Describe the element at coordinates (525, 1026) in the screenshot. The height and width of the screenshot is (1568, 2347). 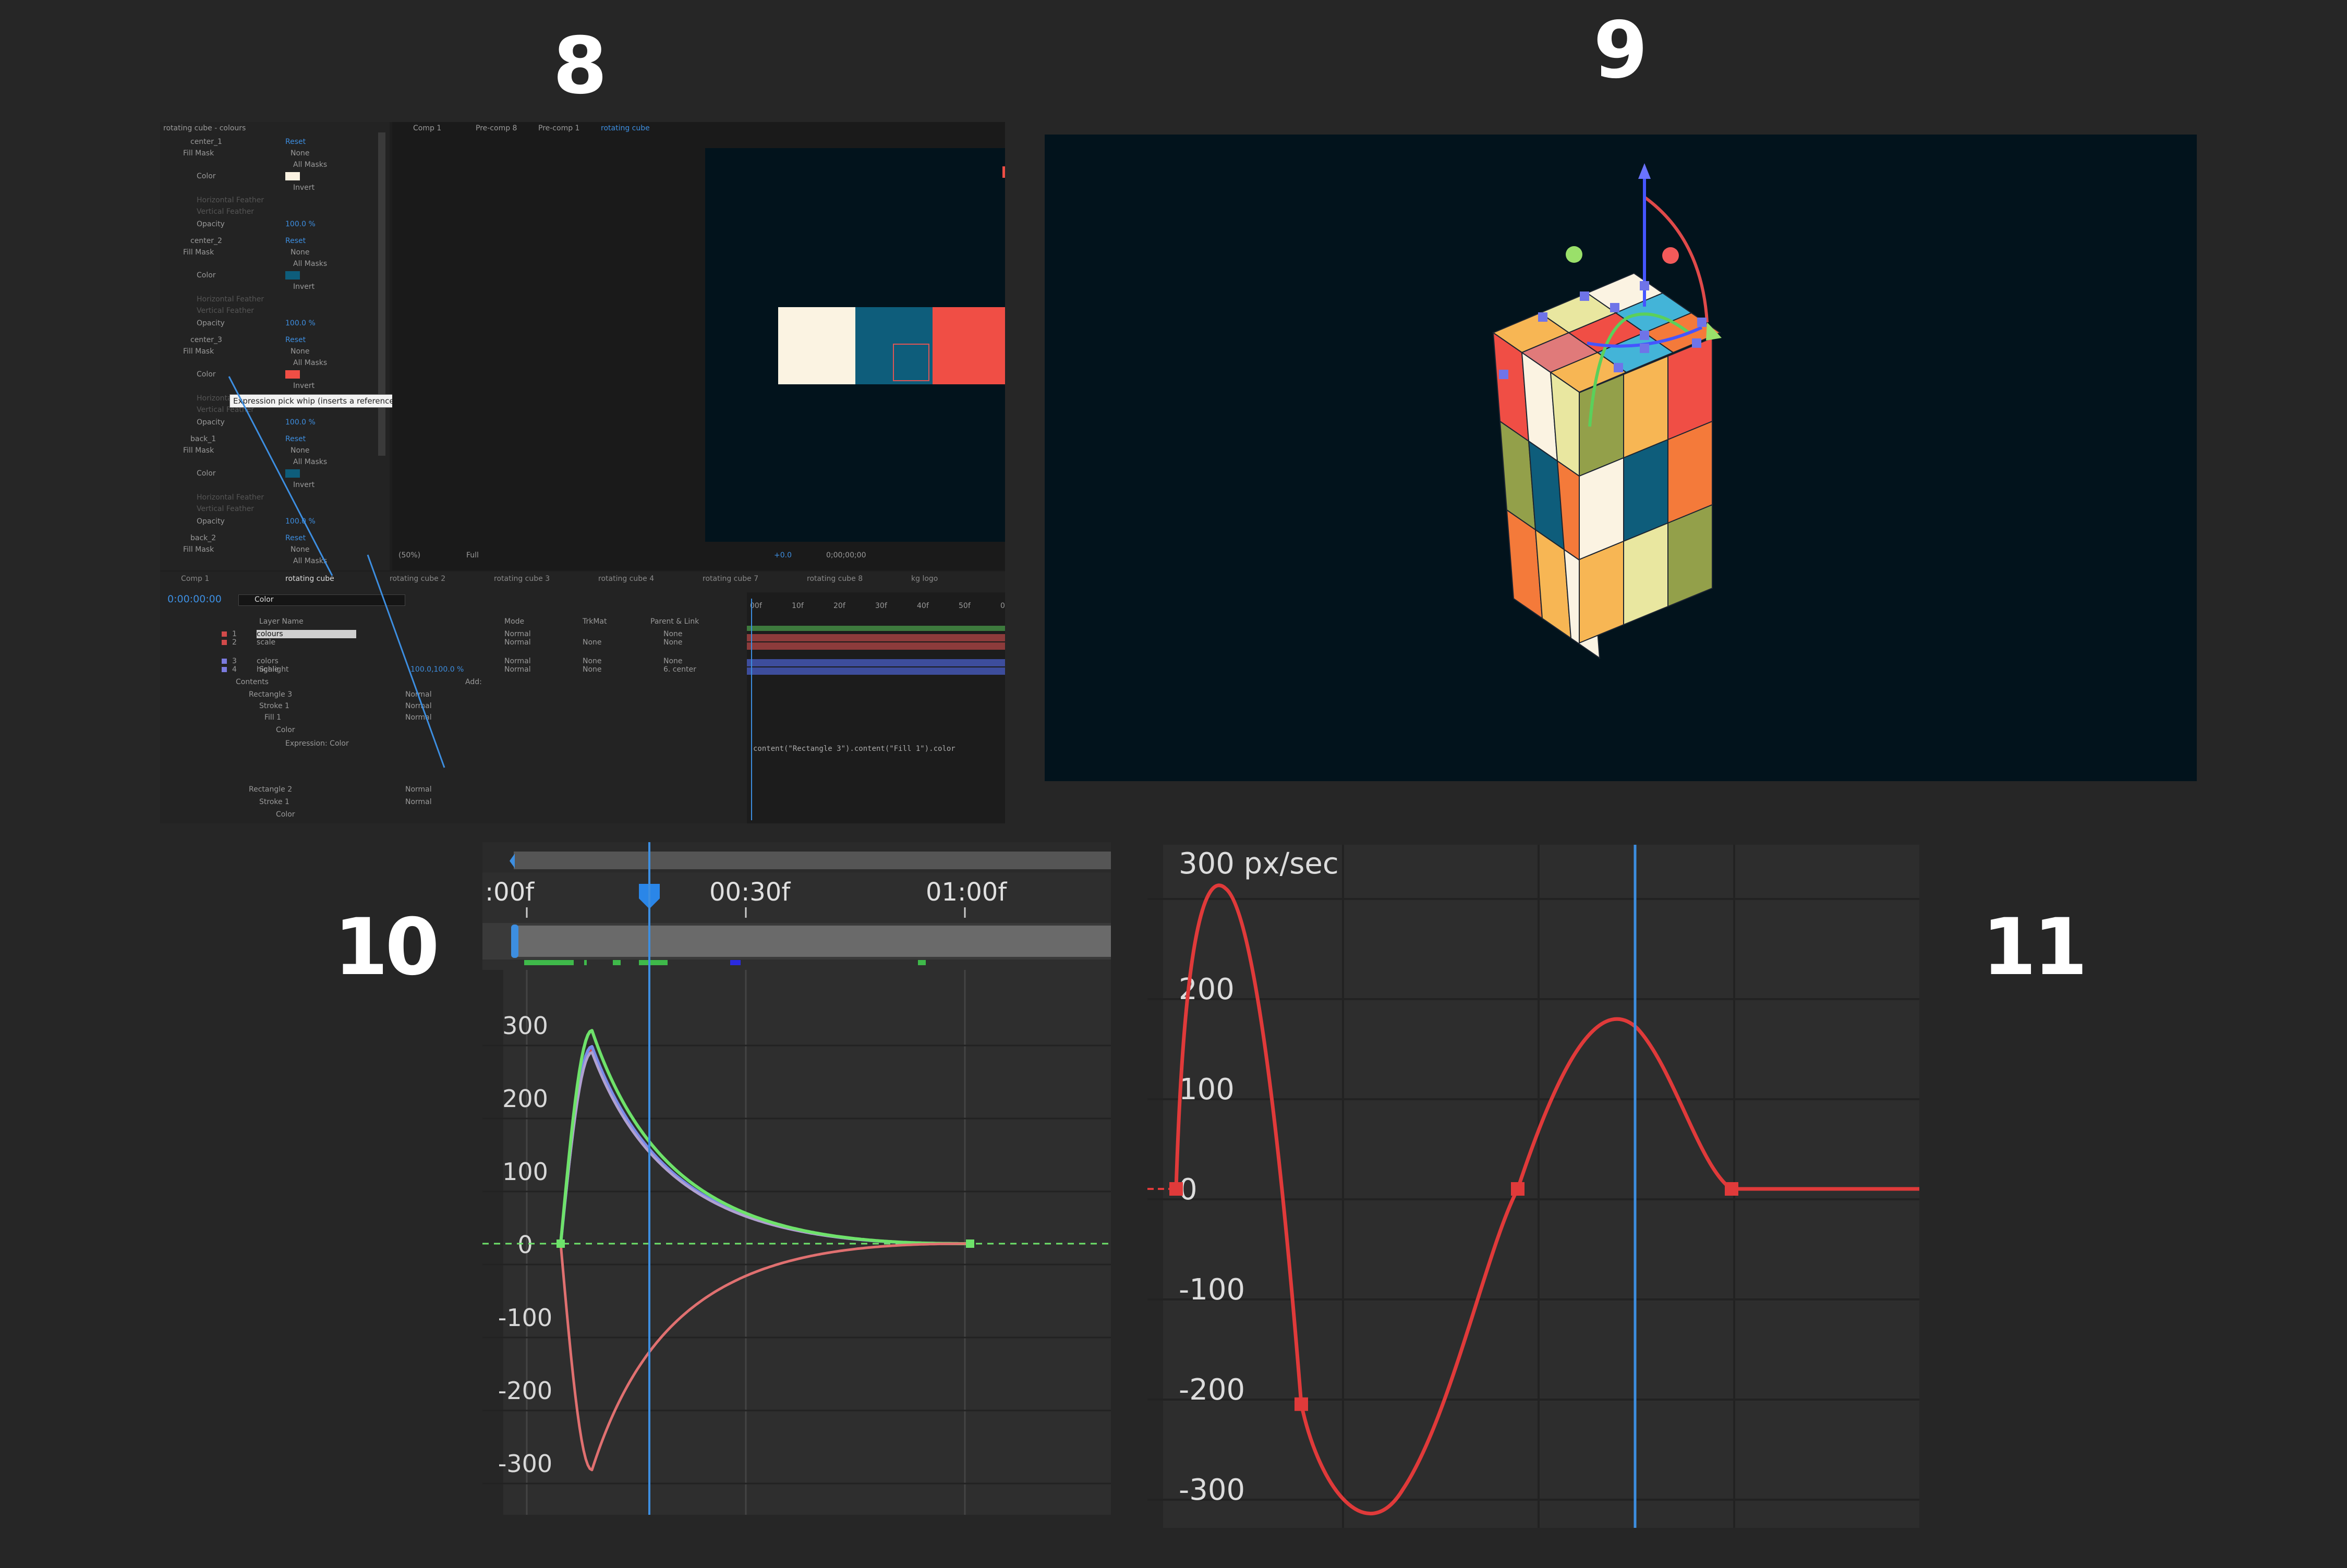
I see `y-axis-label: 300` at that location.